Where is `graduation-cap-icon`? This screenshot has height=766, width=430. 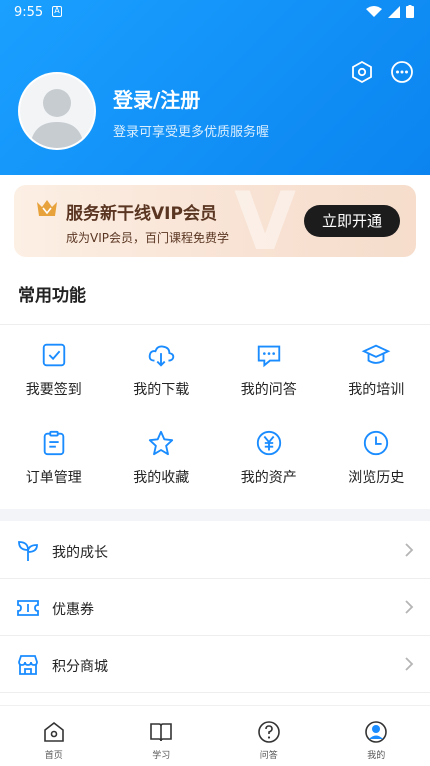
graduation-cap-icon is located at coordinates (376, 354).